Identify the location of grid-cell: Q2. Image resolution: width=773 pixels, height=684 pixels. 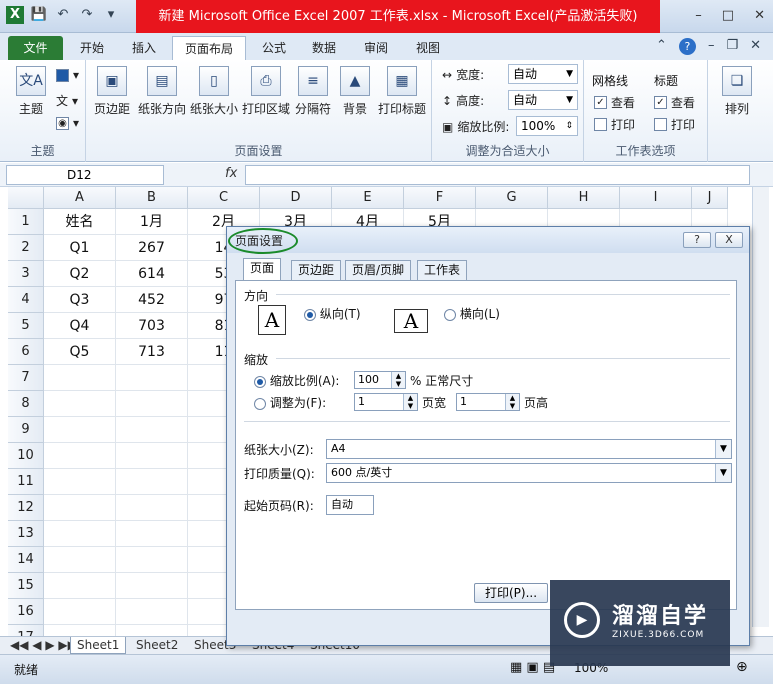
(80, 274).